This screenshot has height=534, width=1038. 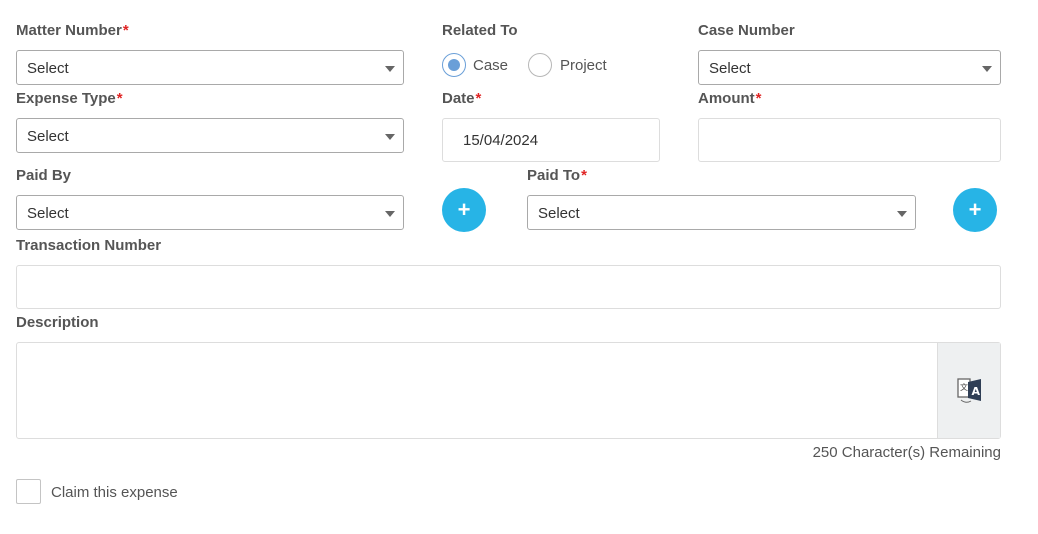 I want to click on case-number-value: Select, so click(x=730, y=68).